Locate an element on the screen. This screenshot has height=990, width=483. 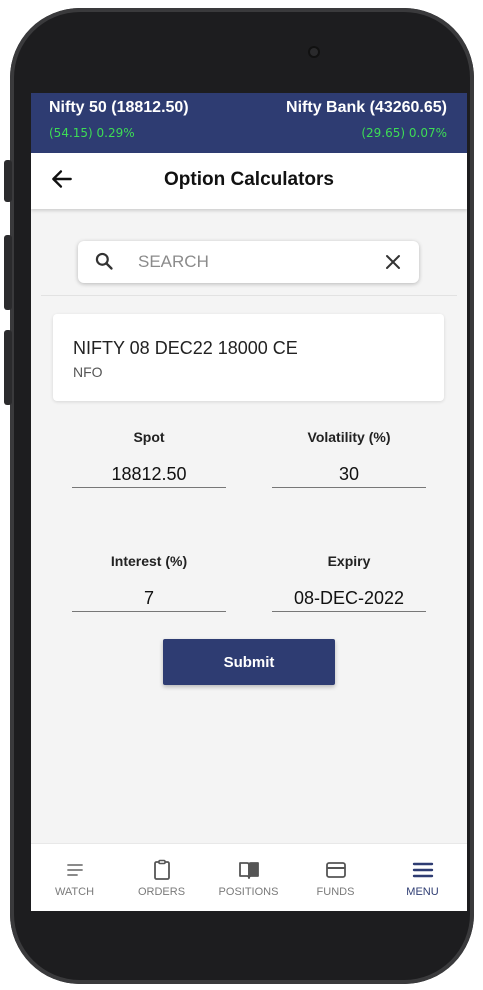
volatility-input is located at coordinates (349, 474).